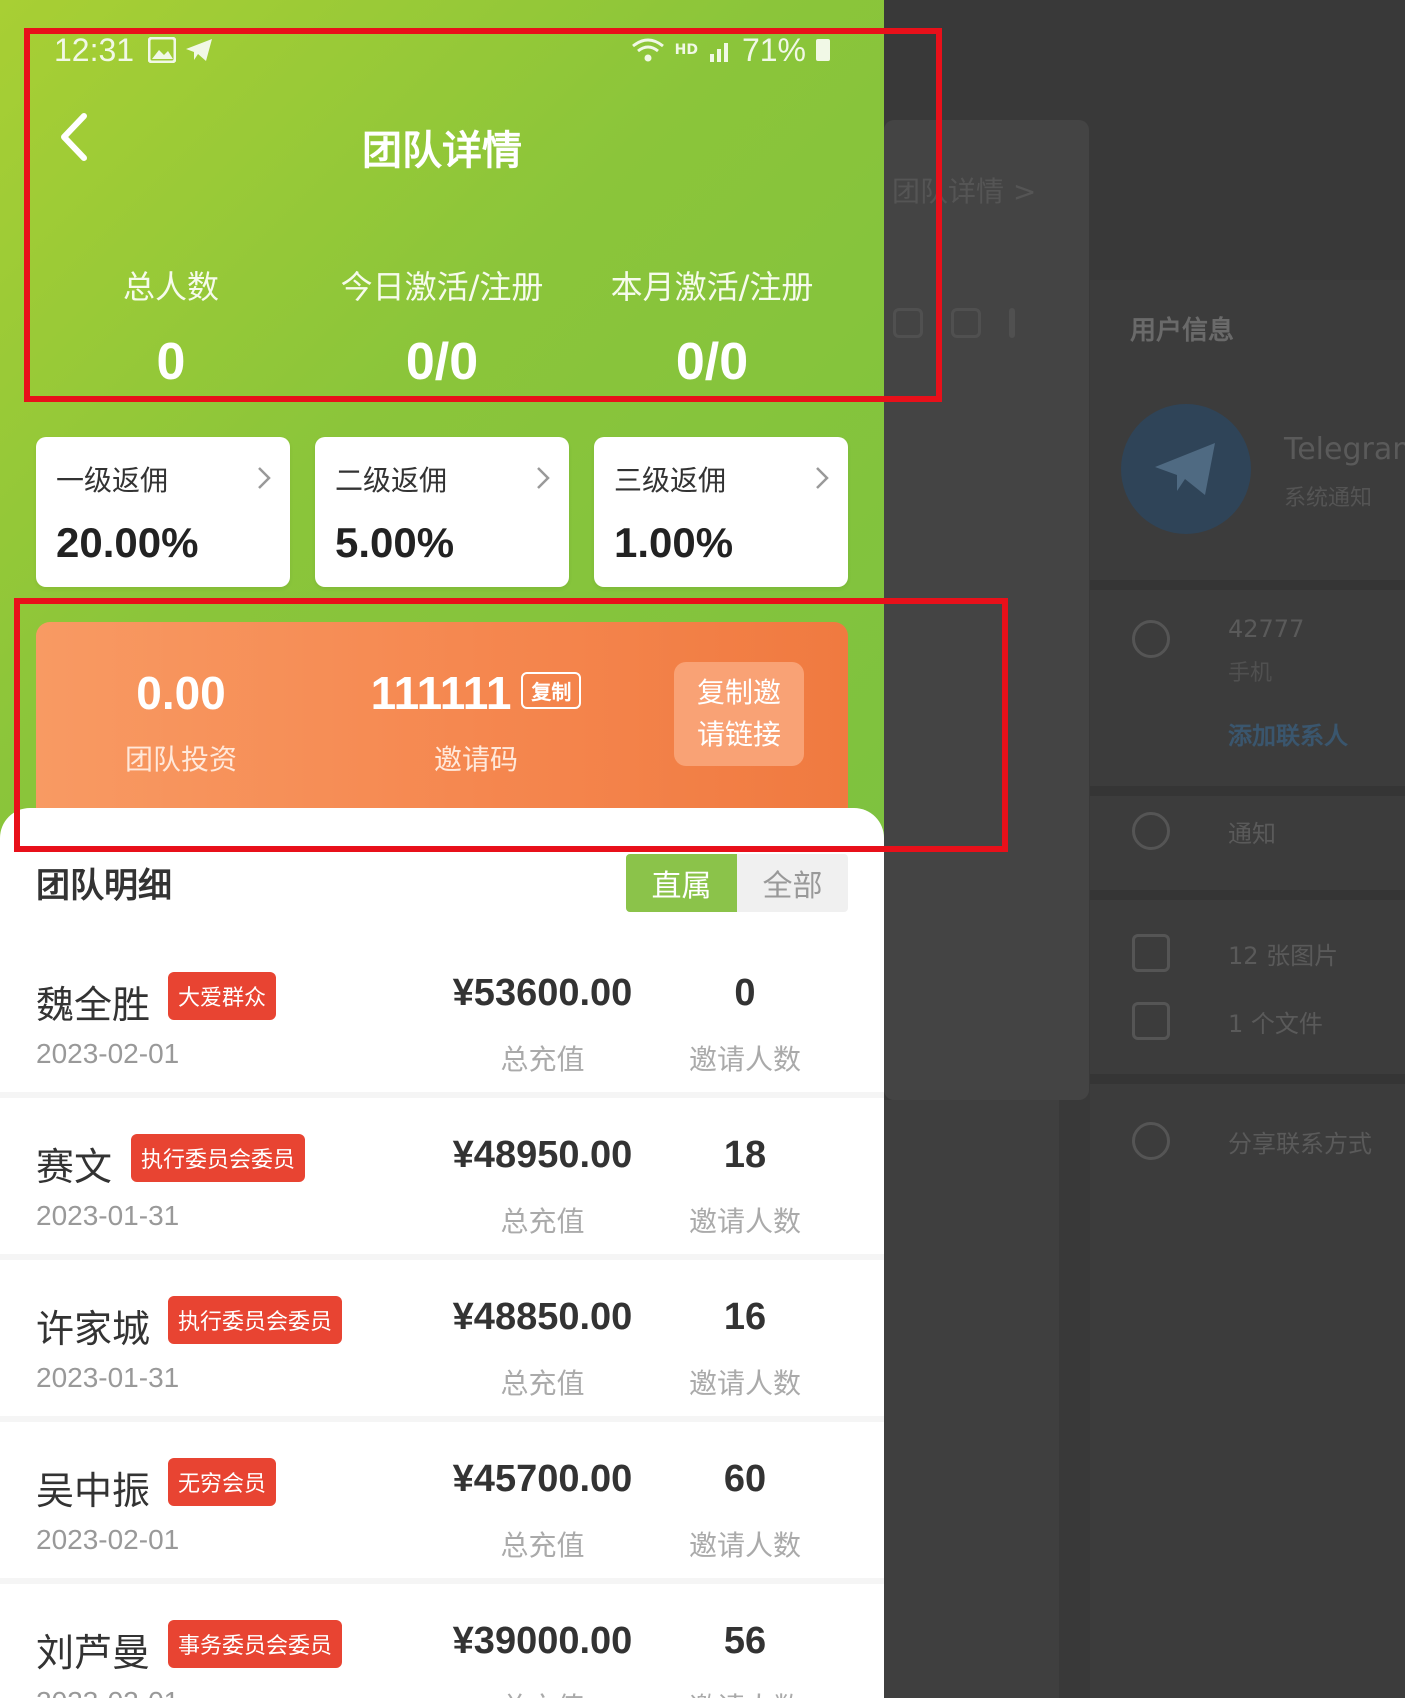  What do you see at coordinates (442, 287) in the screenshot?
I see `stat-label: 今日激活/注册` at bounding box center [442, 287].